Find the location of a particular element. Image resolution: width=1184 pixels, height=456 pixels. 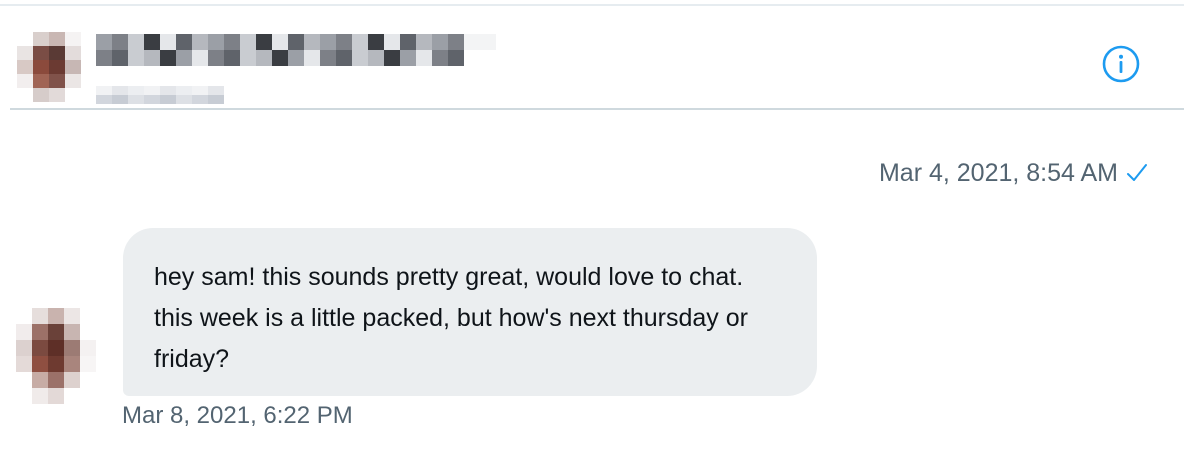

contact-avatar is located at coordinates (49, 67).